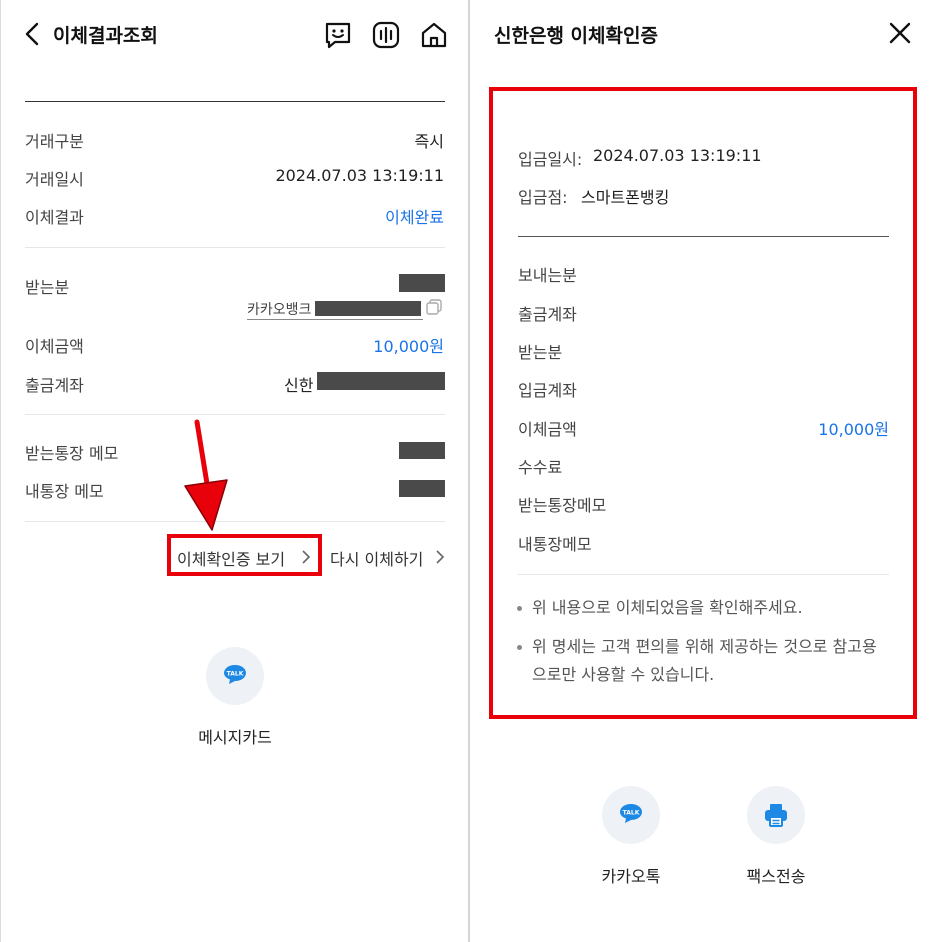 Image resolution: width=938 pixels, height=942 pixels. I want to click on transfer-type-label: 거래구분, so click(54, 141).